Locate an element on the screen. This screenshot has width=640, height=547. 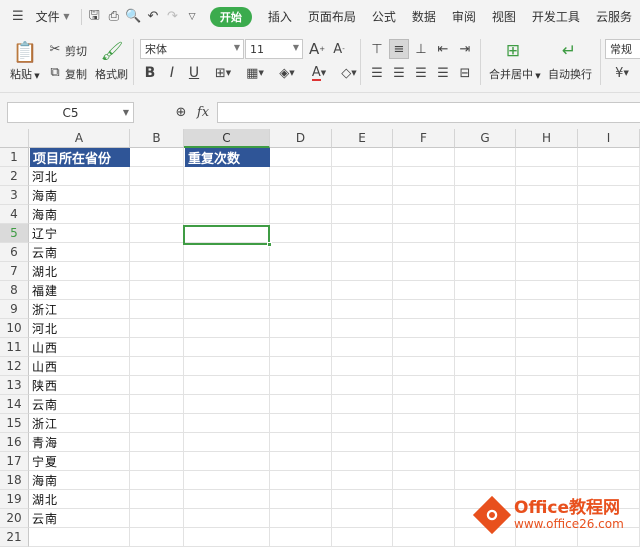
row-header-1: 1 is located at coordinates (14, 157).